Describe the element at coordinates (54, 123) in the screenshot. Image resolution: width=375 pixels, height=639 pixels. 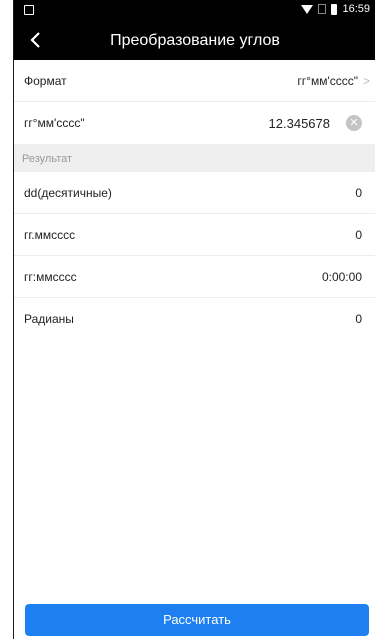
I see `angle-input-label: гг°мм'сссс"` at that location.